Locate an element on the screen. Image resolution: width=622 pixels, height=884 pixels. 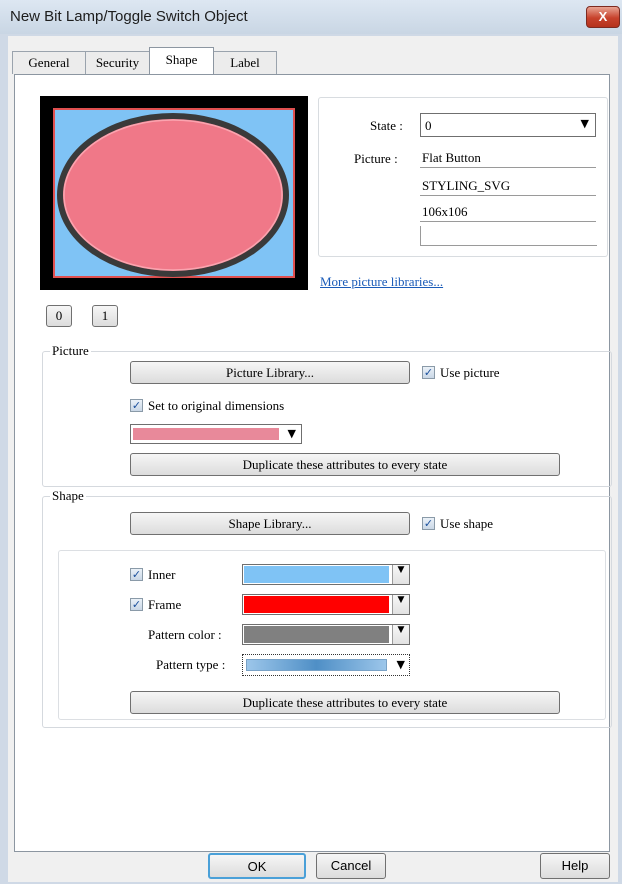
picture-library-value: STYLING_SVG is located at coordinates (466, 185).